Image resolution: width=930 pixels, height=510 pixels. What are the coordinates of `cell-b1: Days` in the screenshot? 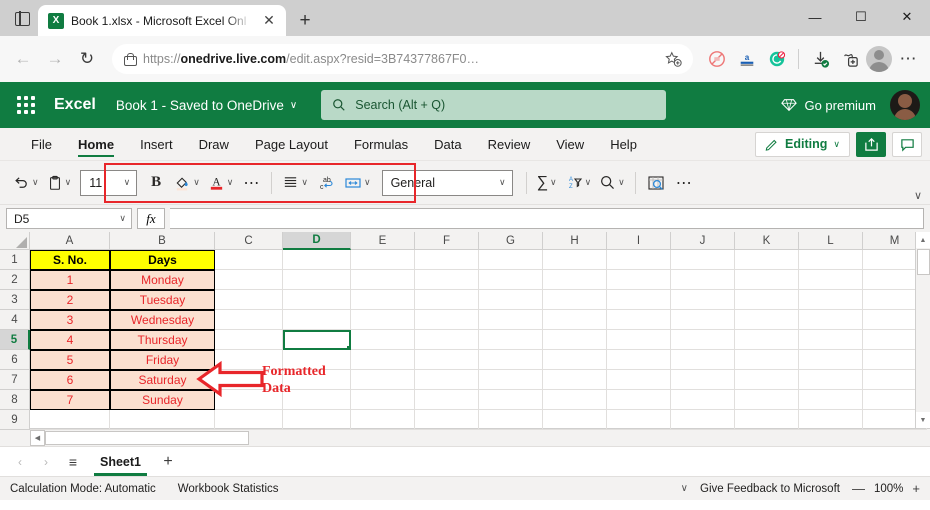 It's located at (162, 260).